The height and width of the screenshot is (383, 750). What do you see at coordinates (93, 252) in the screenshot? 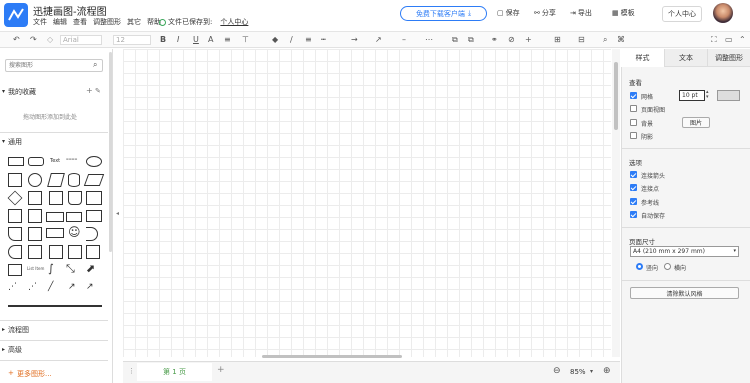
I see `off-page-shape` at bounding box center [93, 252].